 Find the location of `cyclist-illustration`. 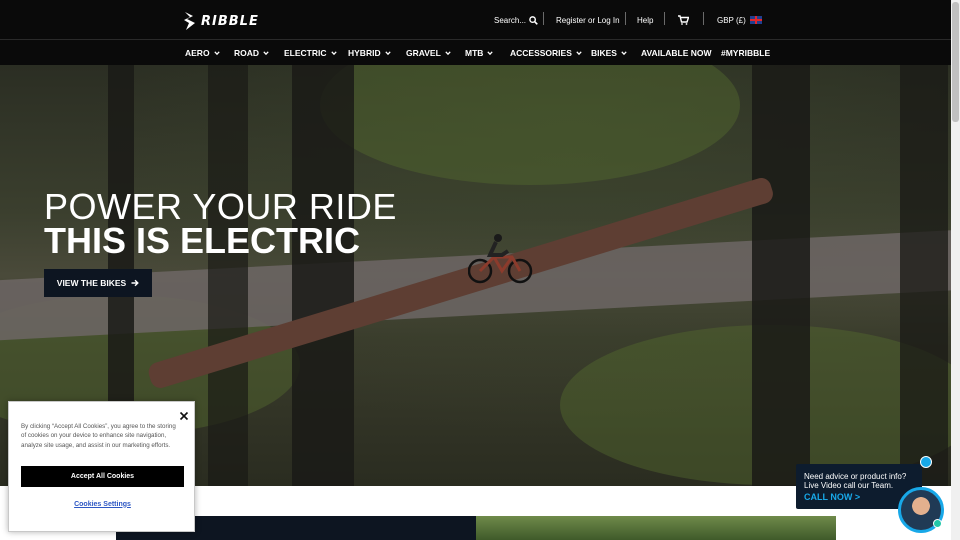

cyclist-illustration is located at coordinates (500, 259).